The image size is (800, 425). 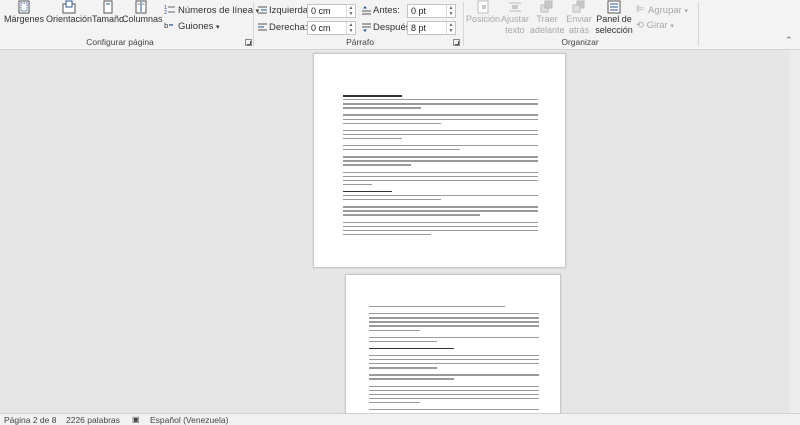 I want to click on chevron-down-icon: ▾, so click(x=672, y=26).